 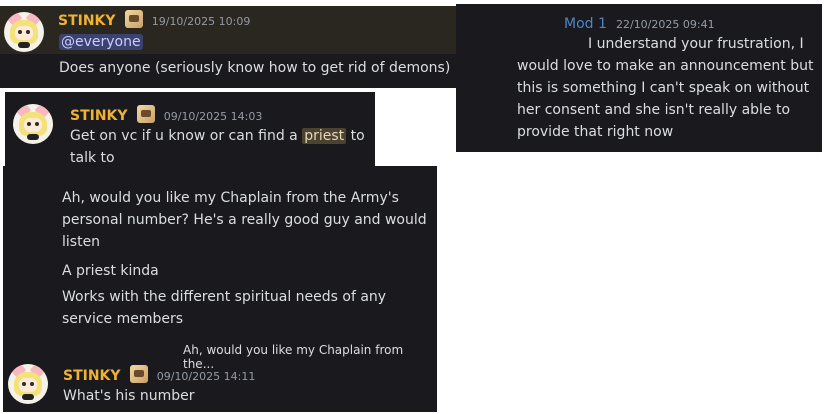 I want to click on mention-everyone: @everyone, so click(x=101, y=42).